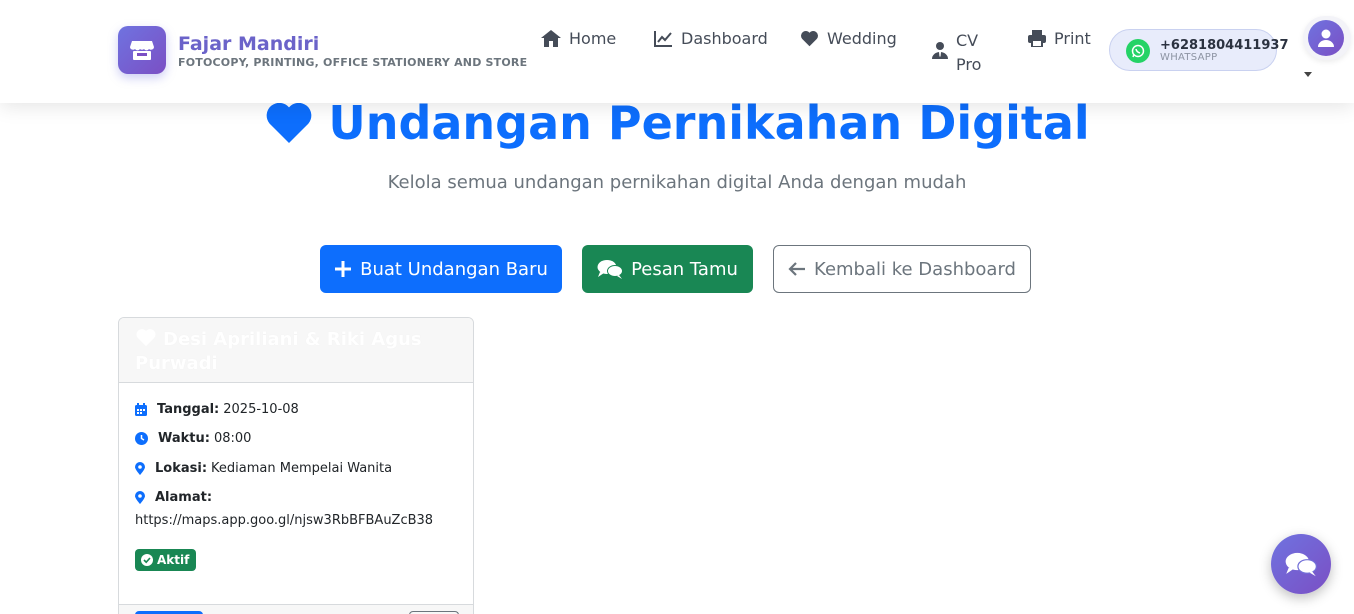 Image resolution: width=1354 pixels, height=614 pixels. What do you see at coordinates (1072, 38) in the screenshot?
I see `nav-print-label: Print` at bounding box center [1072, 38].